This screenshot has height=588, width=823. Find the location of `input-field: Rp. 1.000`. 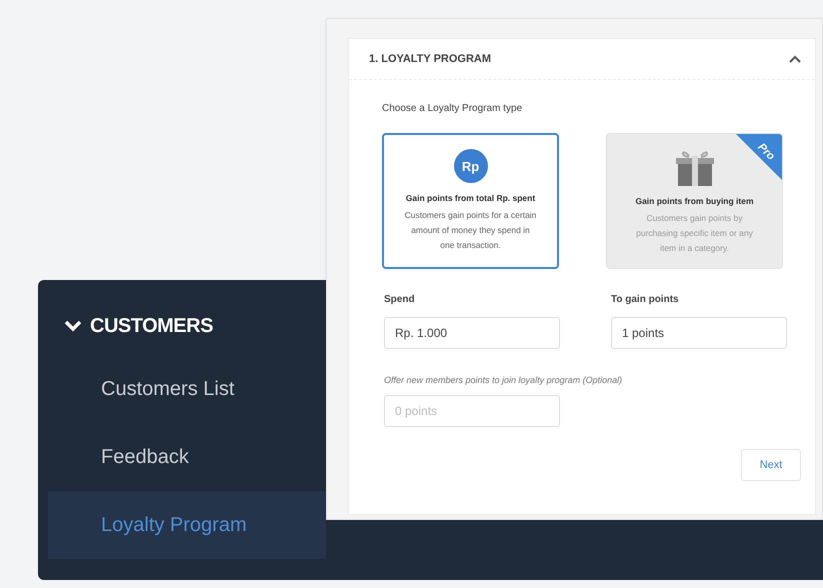

input-field: Rp. 1.000 is located at coordinates (472, 333).